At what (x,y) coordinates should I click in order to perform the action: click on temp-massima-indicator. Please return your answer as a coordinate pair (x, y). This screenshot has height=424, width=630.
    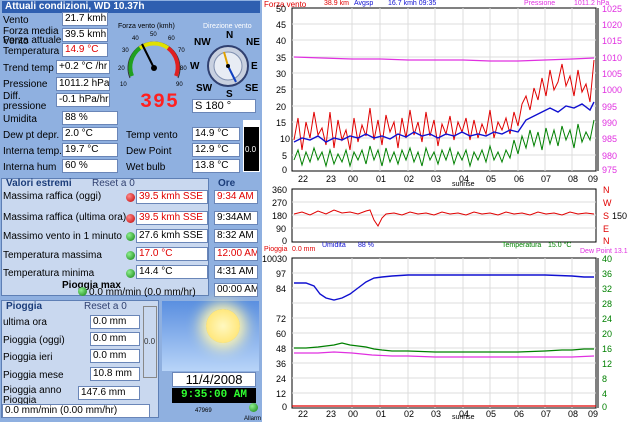
    Looking at the image, I should click on (130, 255).